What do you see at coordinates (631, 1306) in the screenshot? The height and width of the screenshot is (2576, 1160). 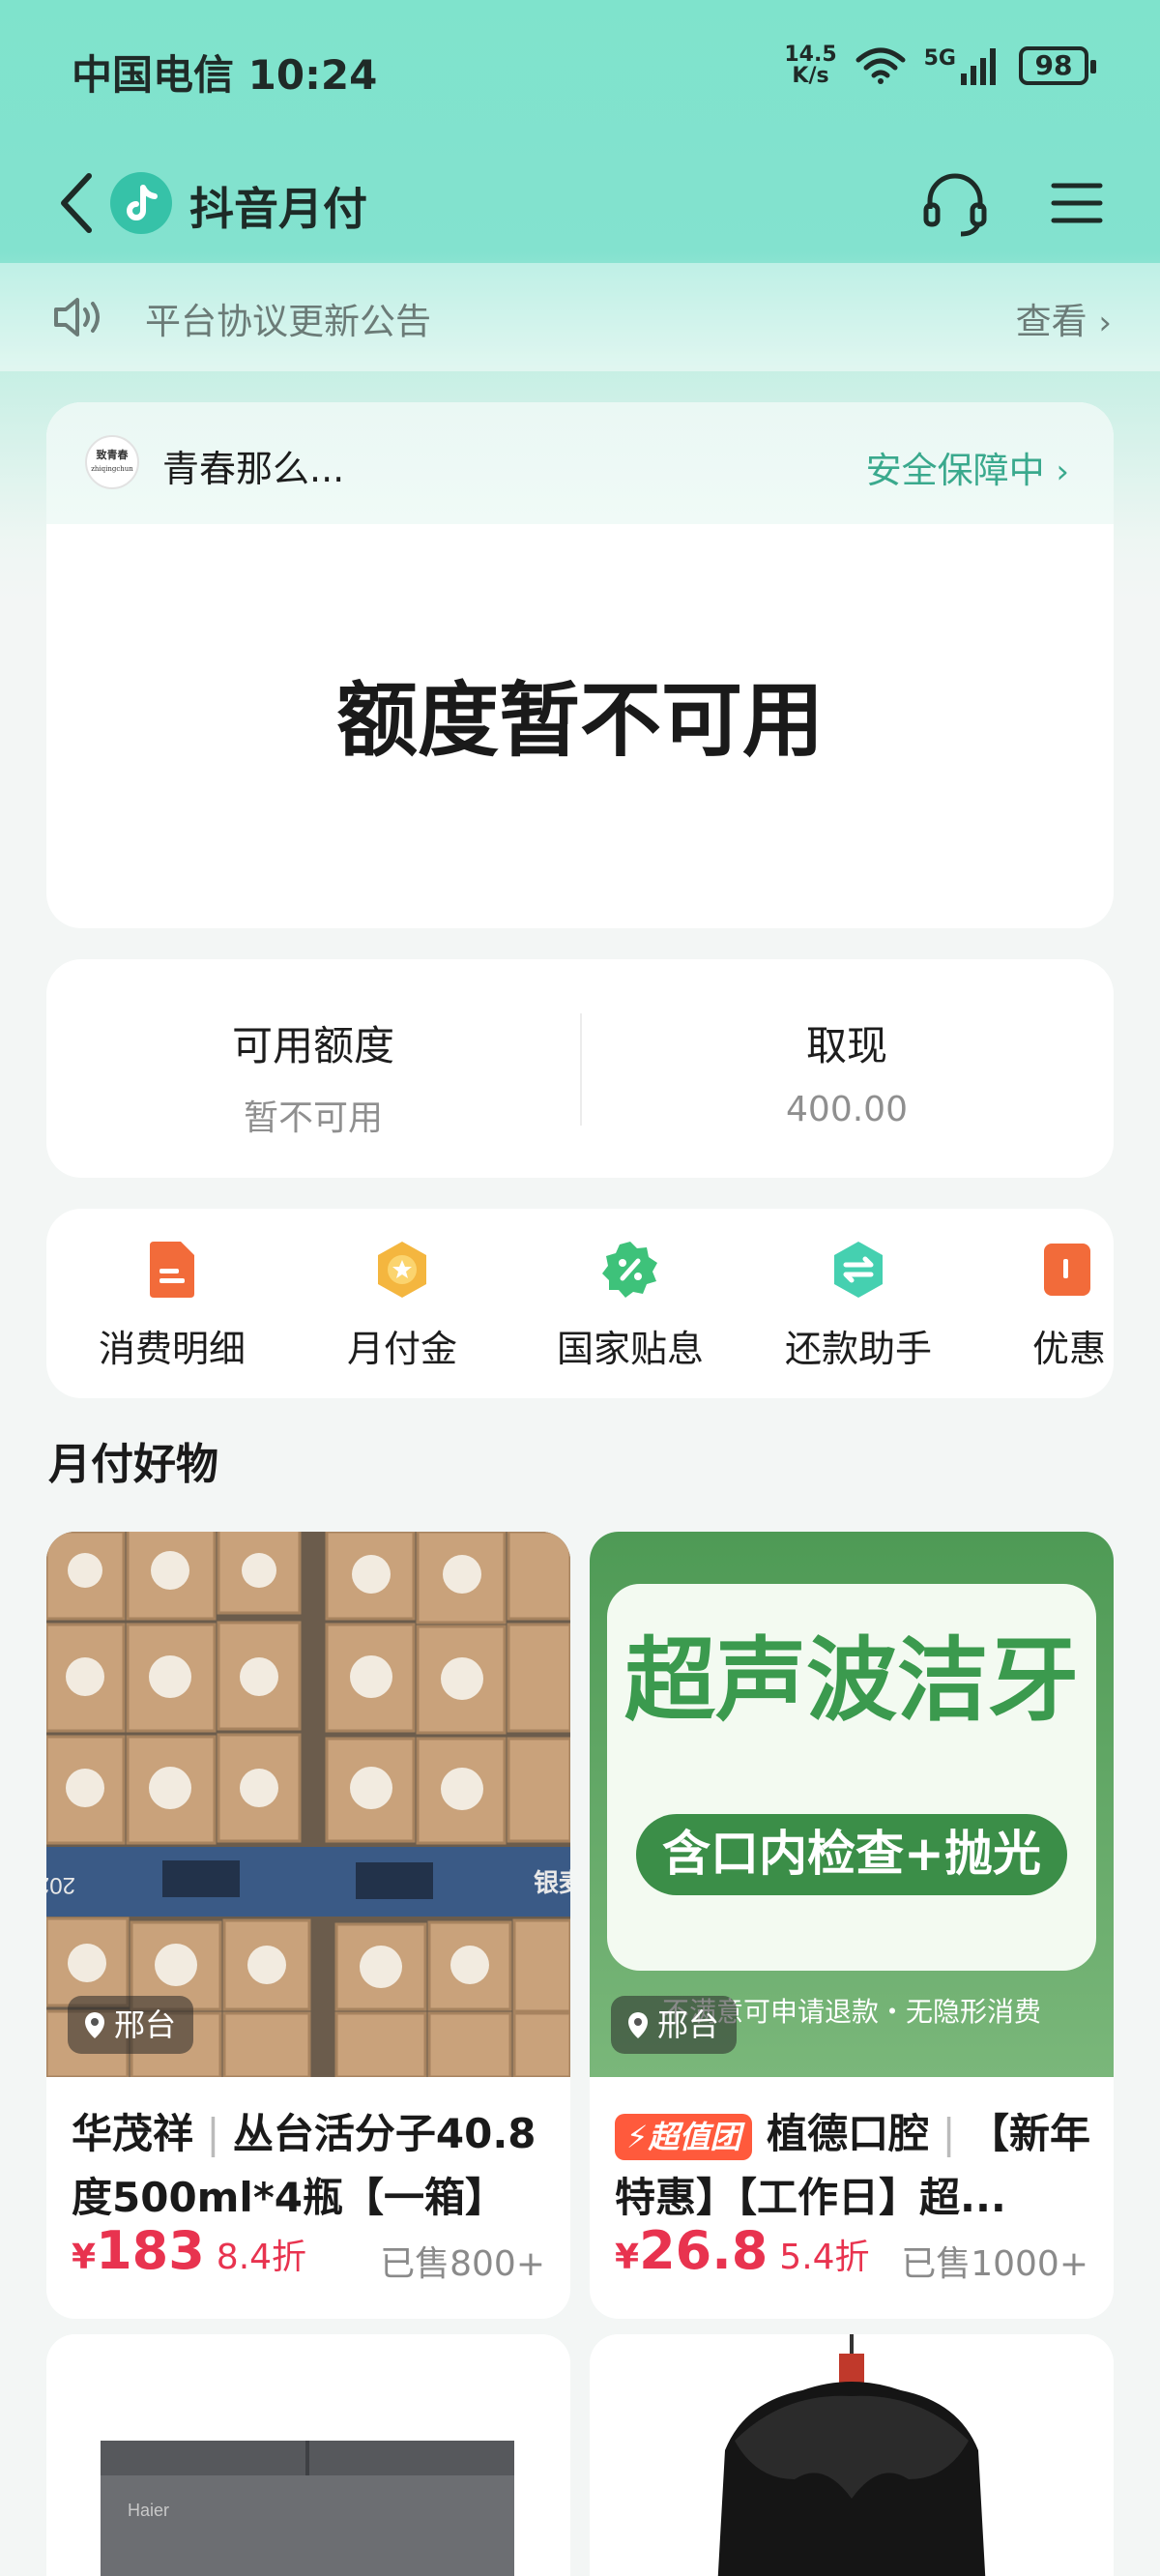 I see `menu-item-national-subsidy: 国家贴息` at bounding box center [631, 1306].